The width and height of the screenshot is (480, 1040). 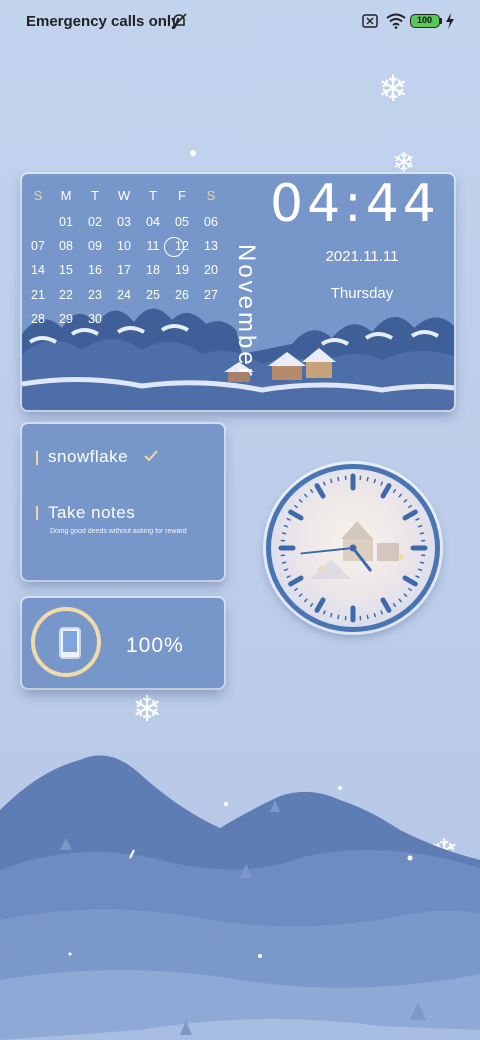 What do you see at coordinates (211, 295) in the screenshot?
I see `calendar-day: 27` at bounding box center [211, 295].